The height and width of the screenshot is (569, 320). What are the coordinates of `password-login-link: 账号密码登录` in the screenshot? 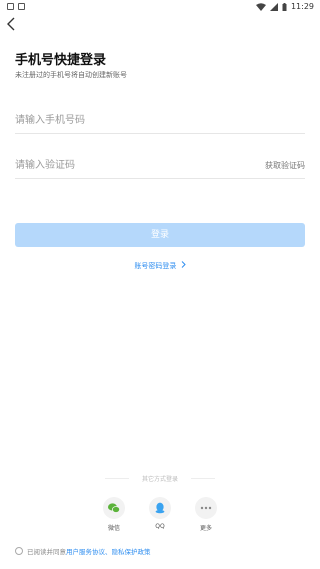 It's located at (160, 266).